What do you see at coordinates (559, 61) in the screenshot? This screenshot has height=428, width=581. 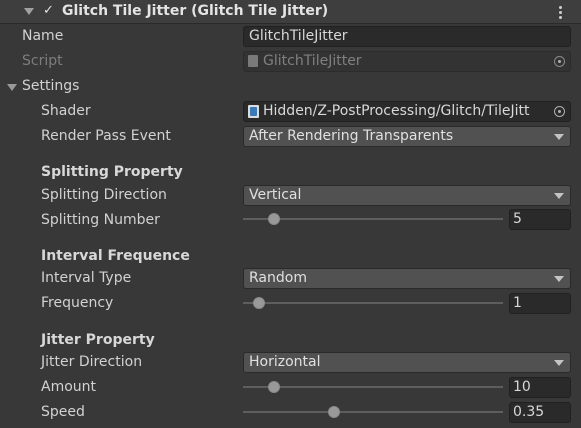 I see `object-picker-icon` at bounding box center [559, 61].